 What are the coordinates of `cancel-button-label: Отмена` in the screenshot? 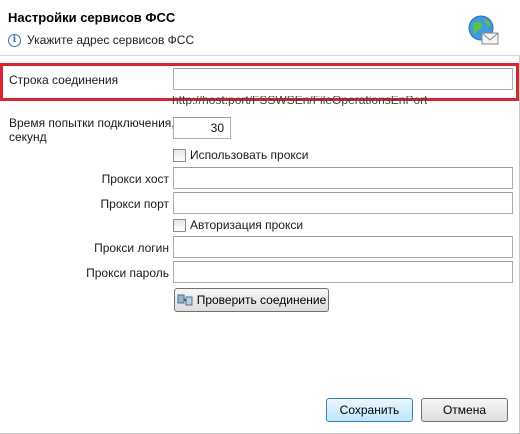 It's located at (464, 410).